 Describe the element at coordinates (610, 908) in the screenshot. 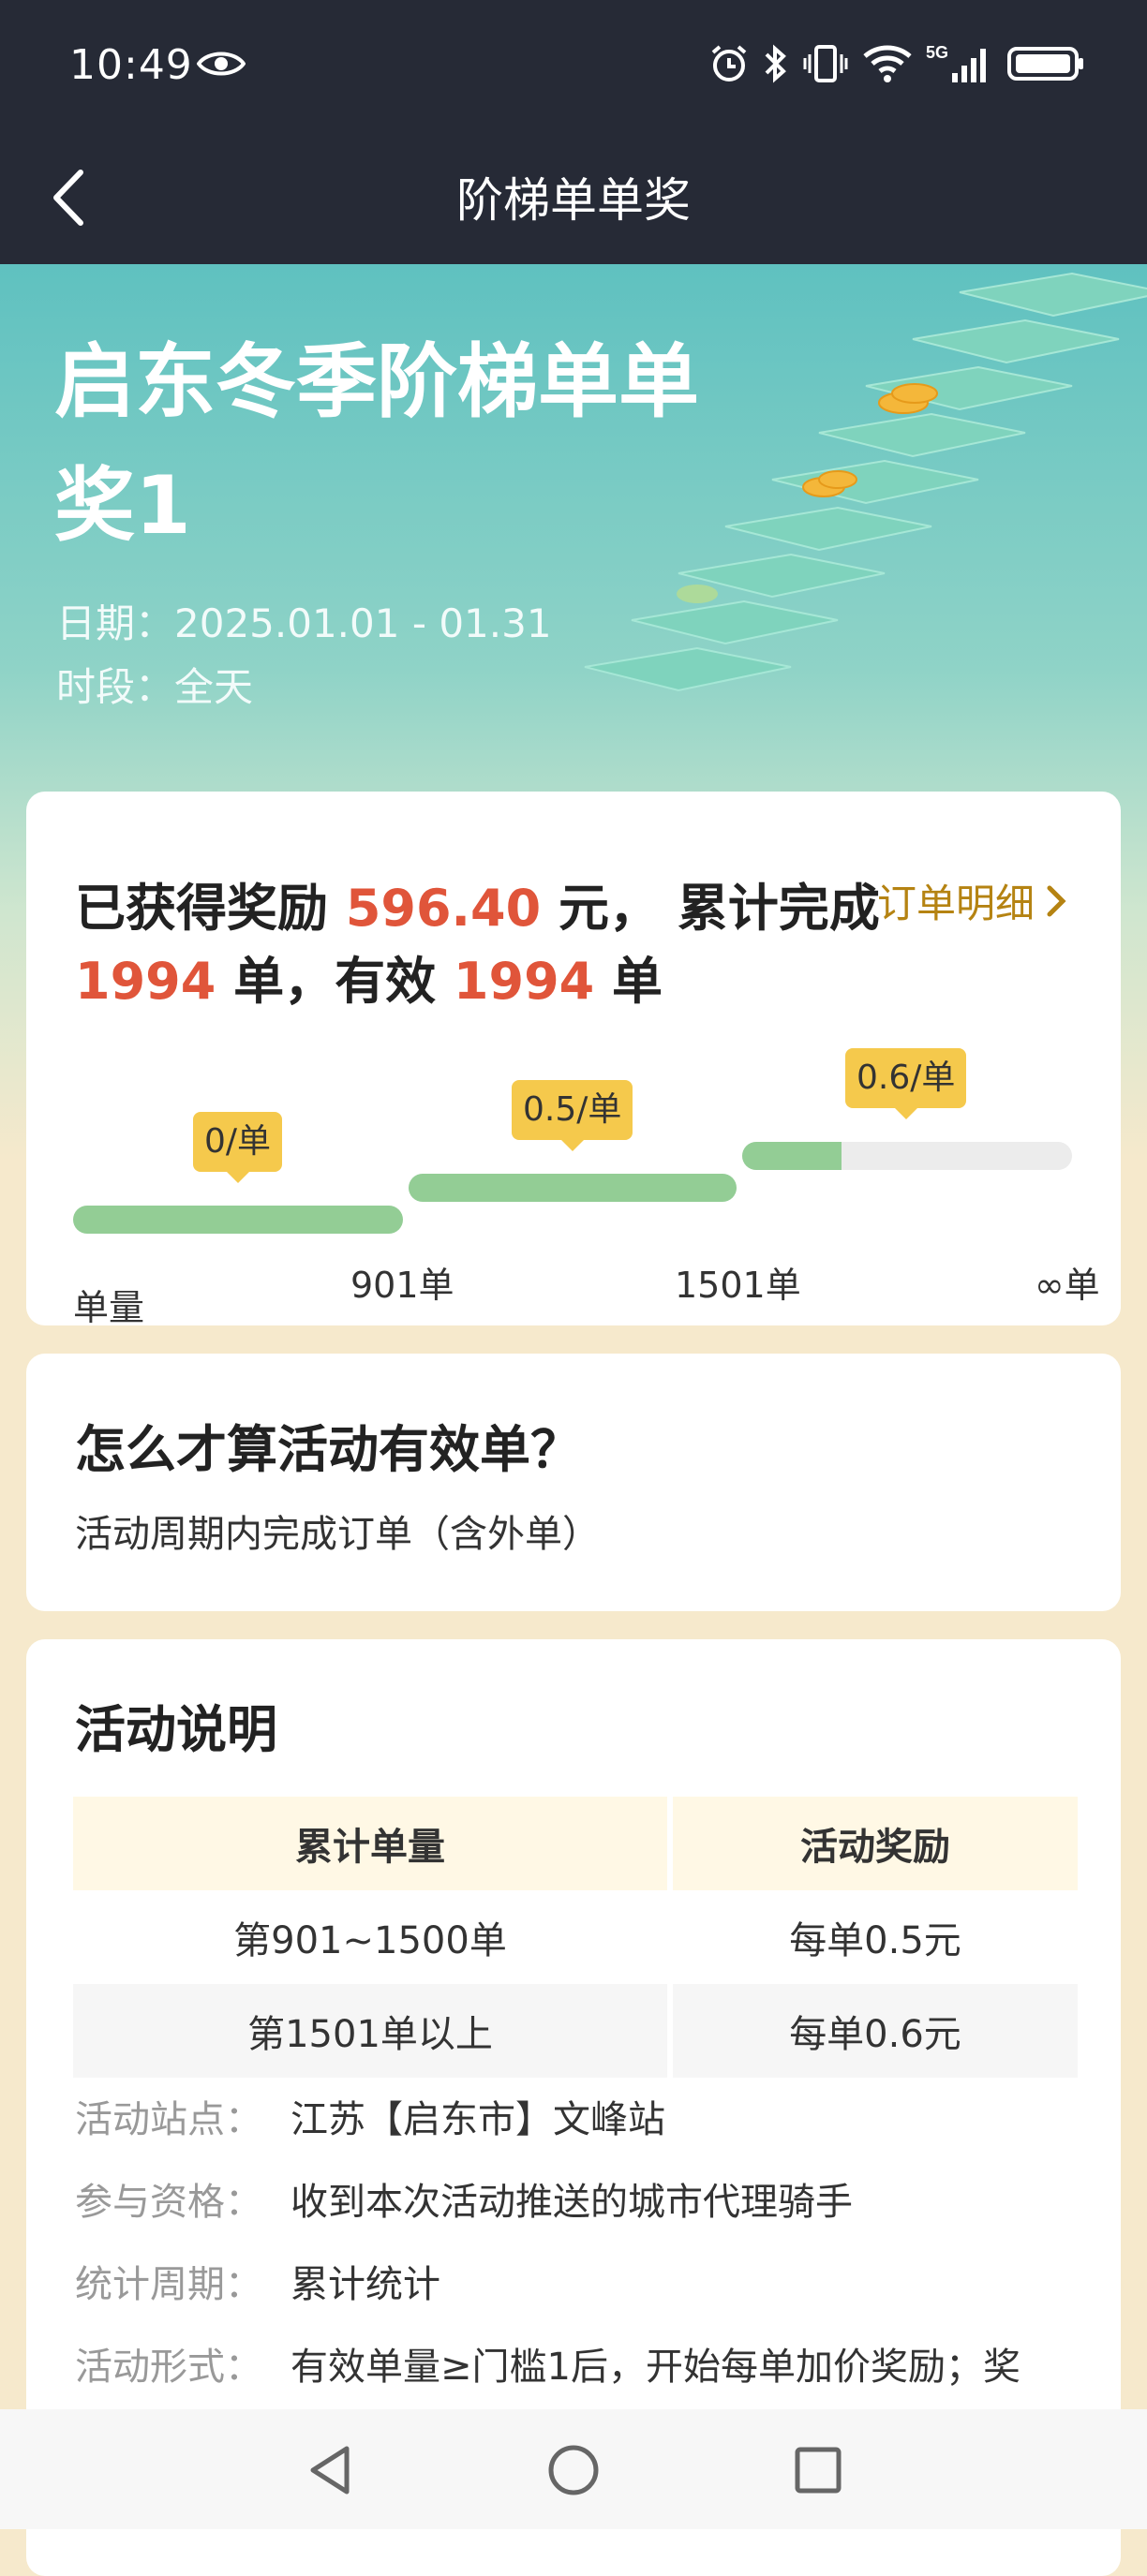

I see `reward-unit: 元，` at that location.